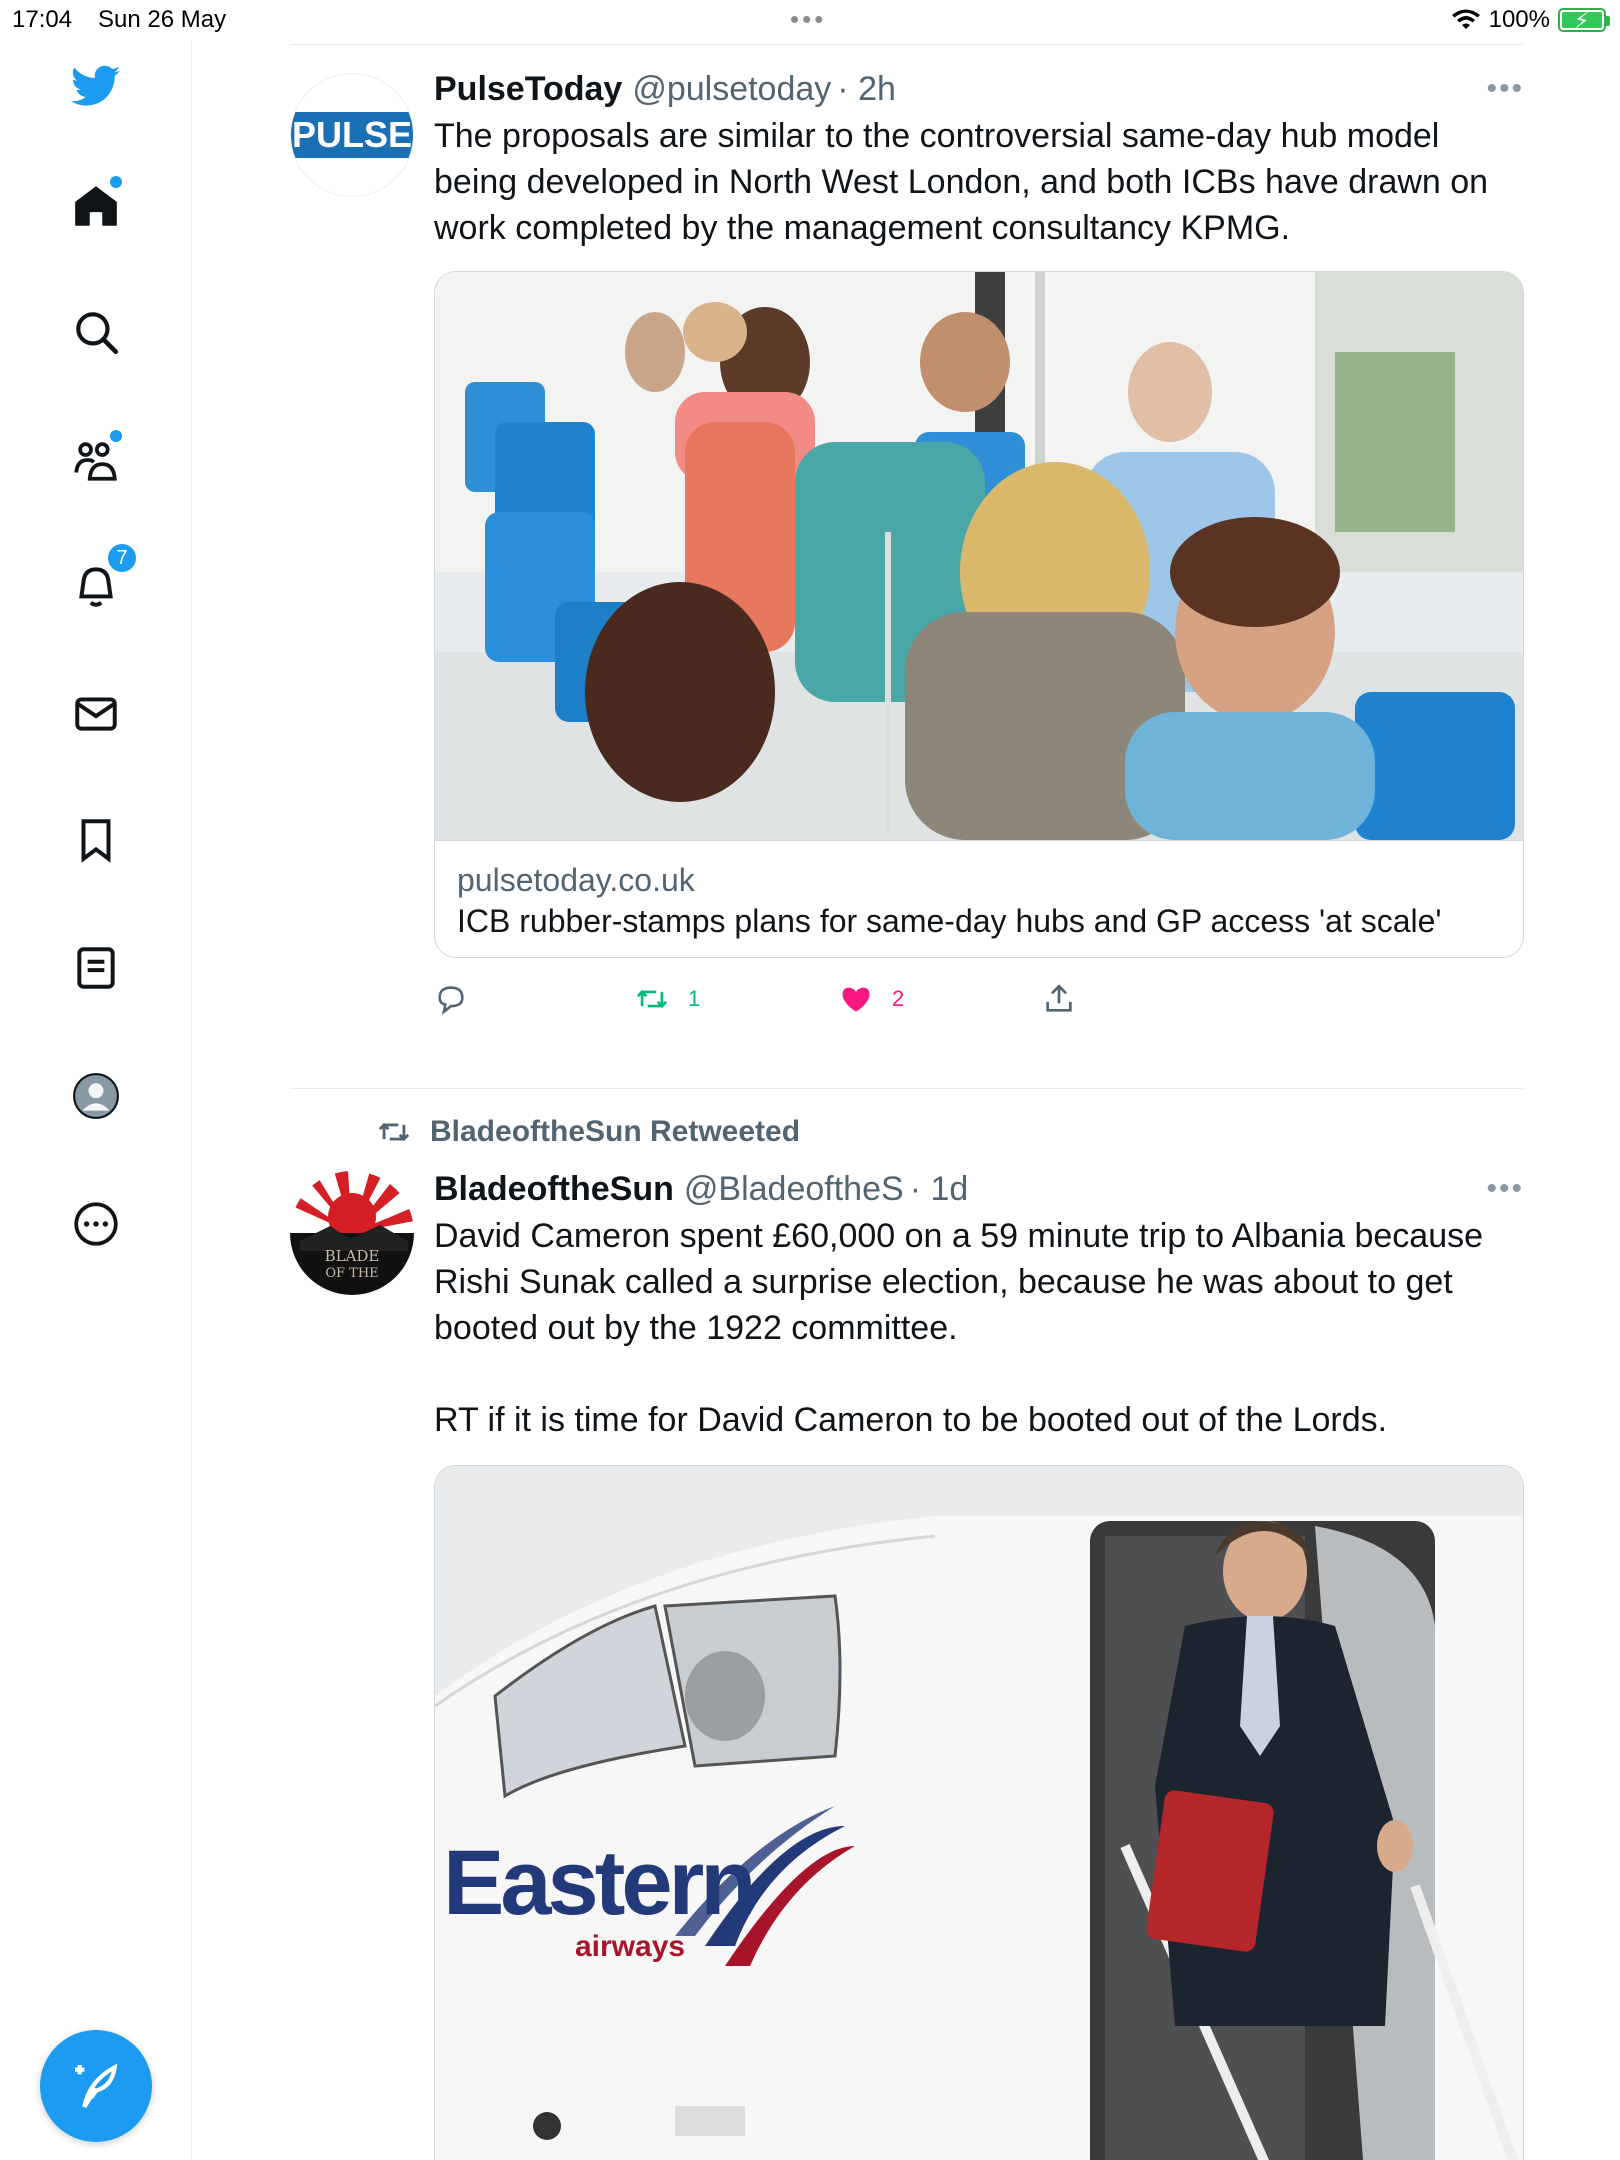 This screenshot has height=2160, width=1620. Describe the element at coordinates (576, 880) in the screenshot. I see `link-card-domain: pulsetoday.co.uk` at that location.